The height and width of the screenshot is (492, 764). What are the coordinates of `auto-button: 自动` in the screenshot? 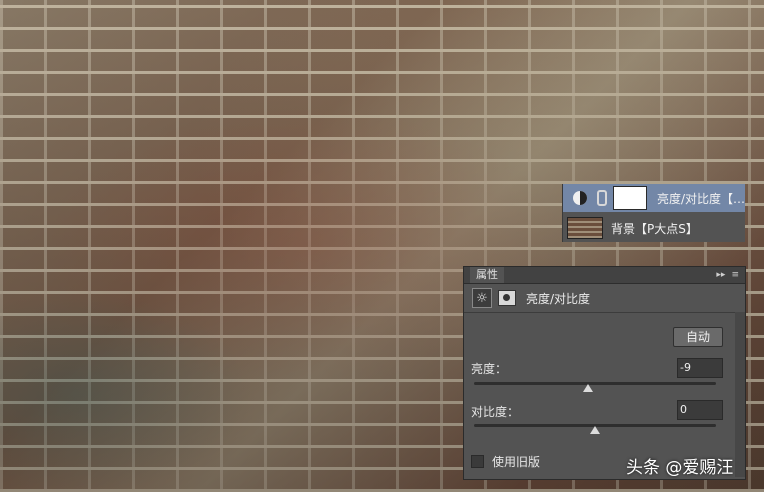 It's located at (698, 337).